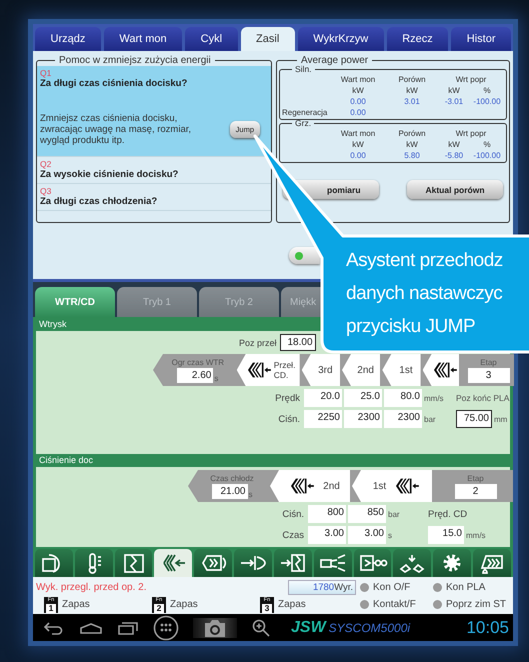 The image size is (529, 662). What do you see at coordinates (455, 189) in the screenshot?
I see `action-button: Aktual porówn` at bounding box center [455, 189].